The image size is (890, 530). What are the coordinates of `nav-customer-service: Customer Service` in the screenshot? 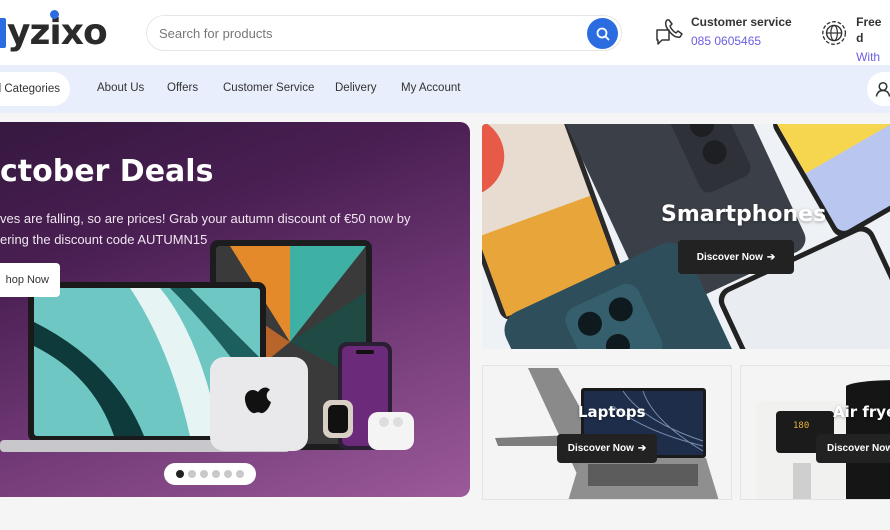 It's located at (268, 88).